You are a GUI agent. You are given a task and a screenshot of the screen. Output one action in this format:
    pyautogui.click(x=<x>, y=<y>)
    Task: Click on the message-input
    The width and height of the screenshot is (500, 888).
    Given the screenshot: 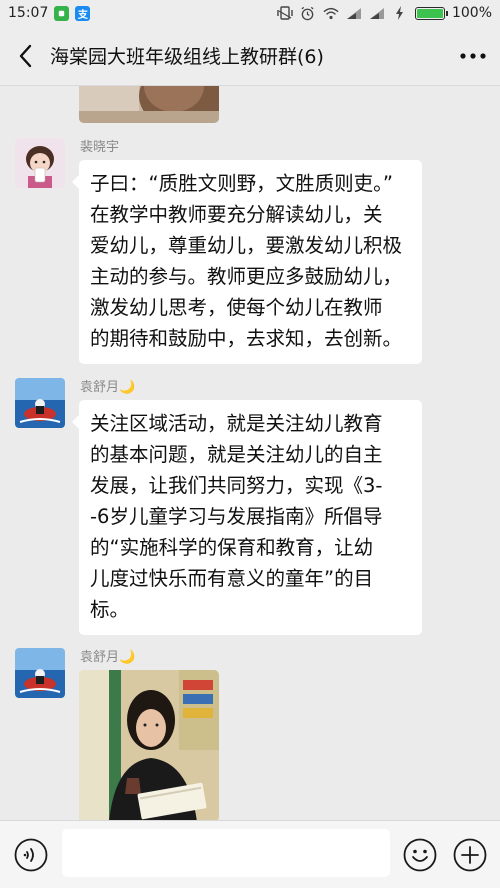 What is the action you would take?
    pyautogui.click(x=226, y=853)
    